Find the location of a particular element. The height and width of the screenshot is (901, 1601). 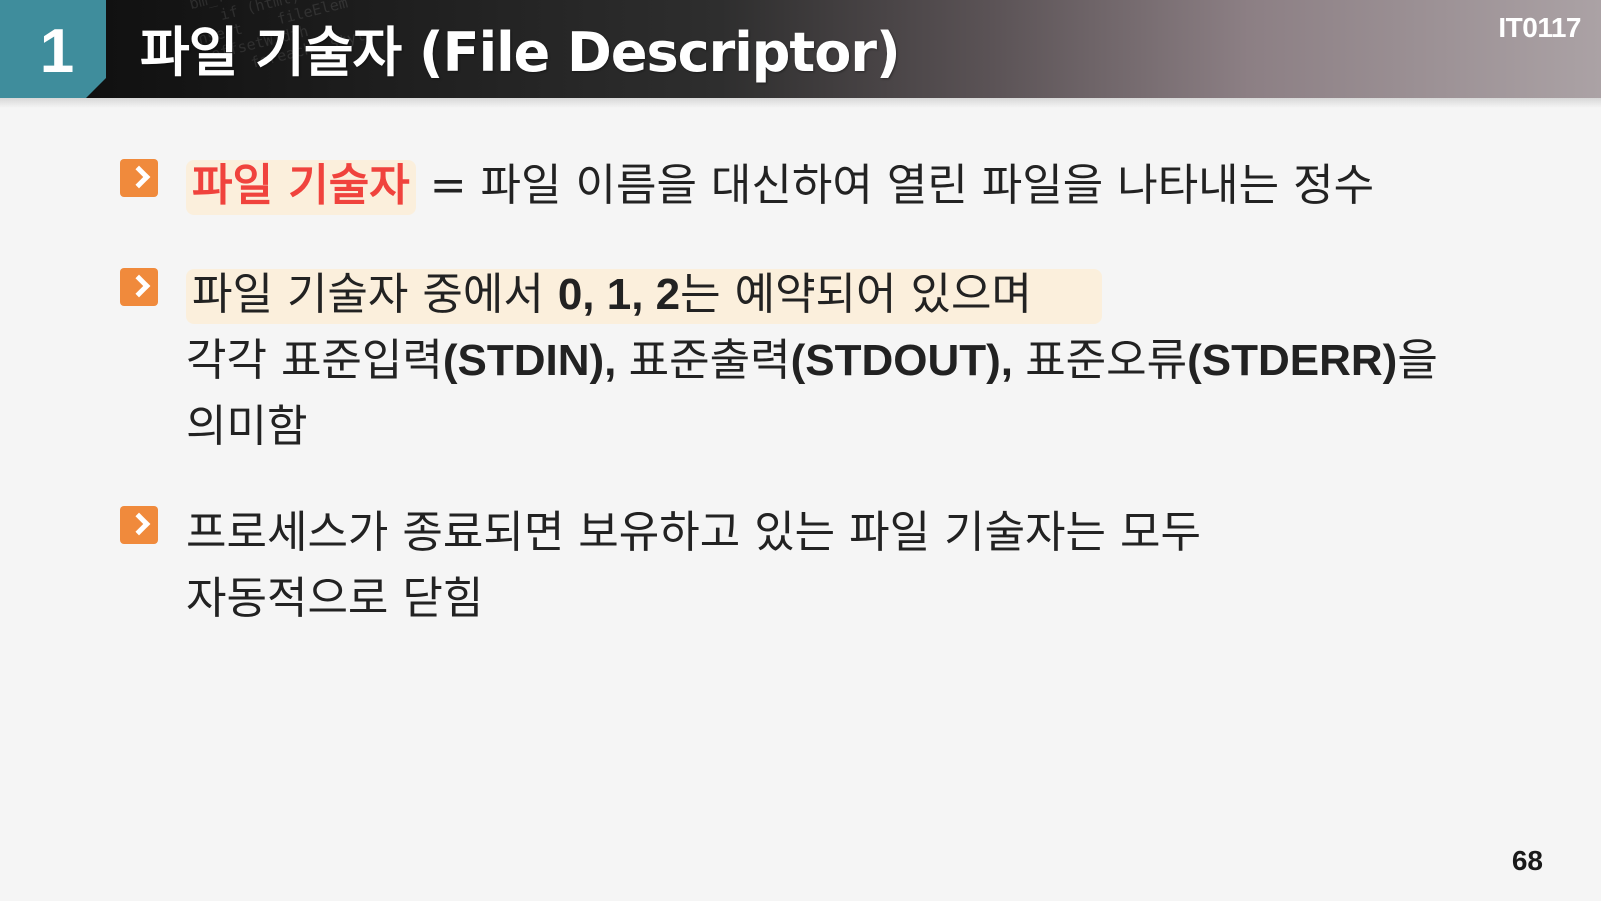

bullet-text-3: 프로세스가 종료되면 보유하고 있는 파일 기술자는 모두 자동적으로 닫힘 is located at coordinates (693, 566).